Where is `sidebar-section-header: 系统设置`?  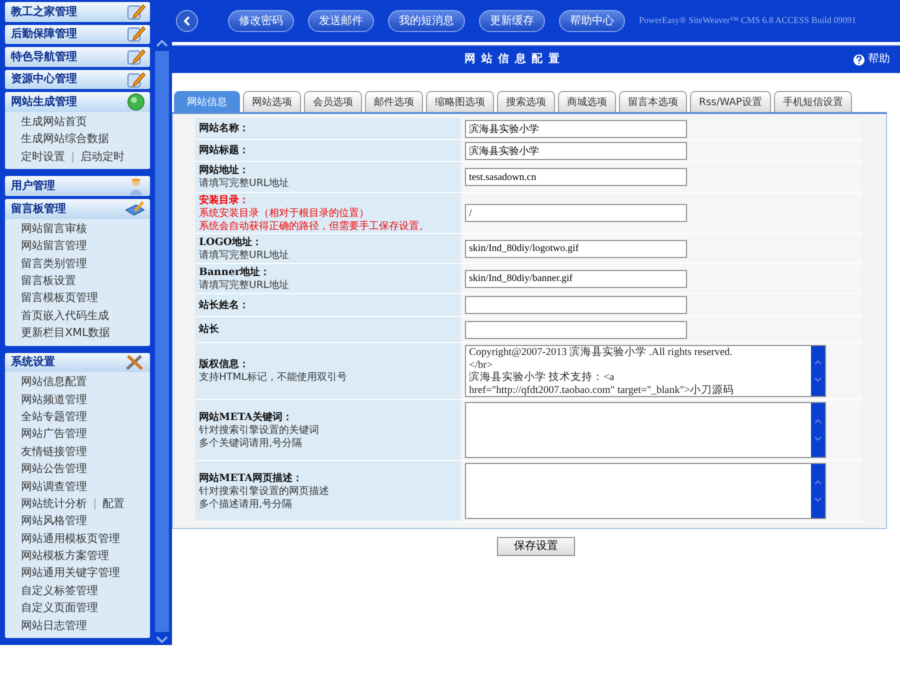
sidebar-section-header: 系统设置 is located at coordinates (77, 362).